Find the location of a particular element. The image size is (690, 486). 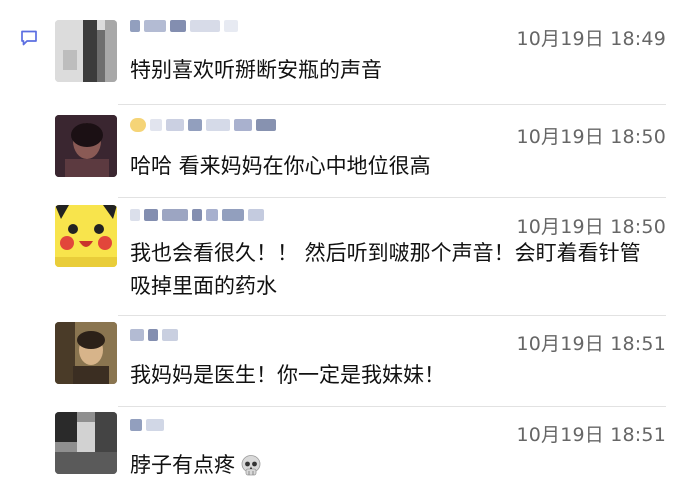

comment-text: 我也会看很久！！ 然后听到啵那个声音！会盯着看针管吸掉里面的药水 is located at coordinates (385, 269).